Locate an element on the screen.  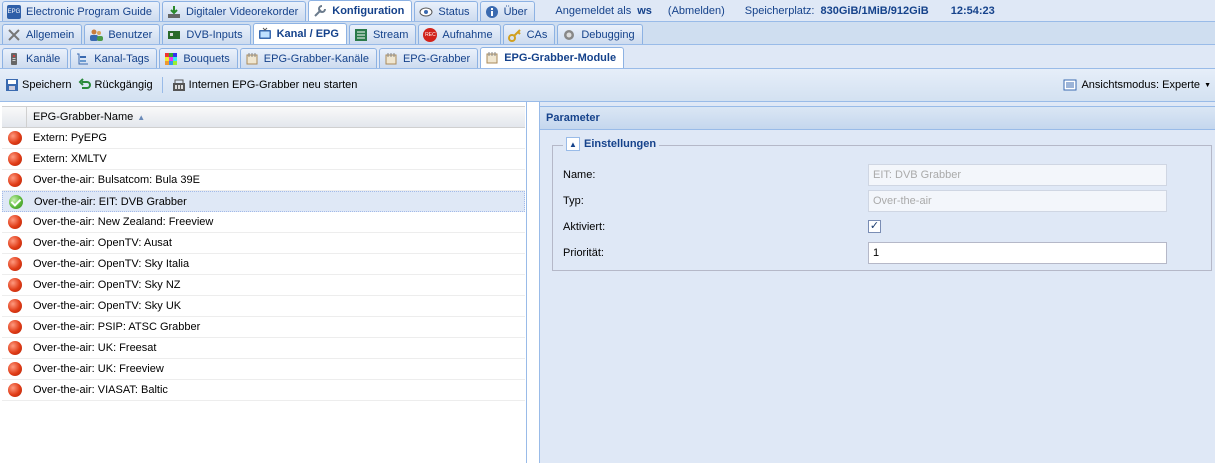
tab-cas: CAs is located at coordinates (529, 34).